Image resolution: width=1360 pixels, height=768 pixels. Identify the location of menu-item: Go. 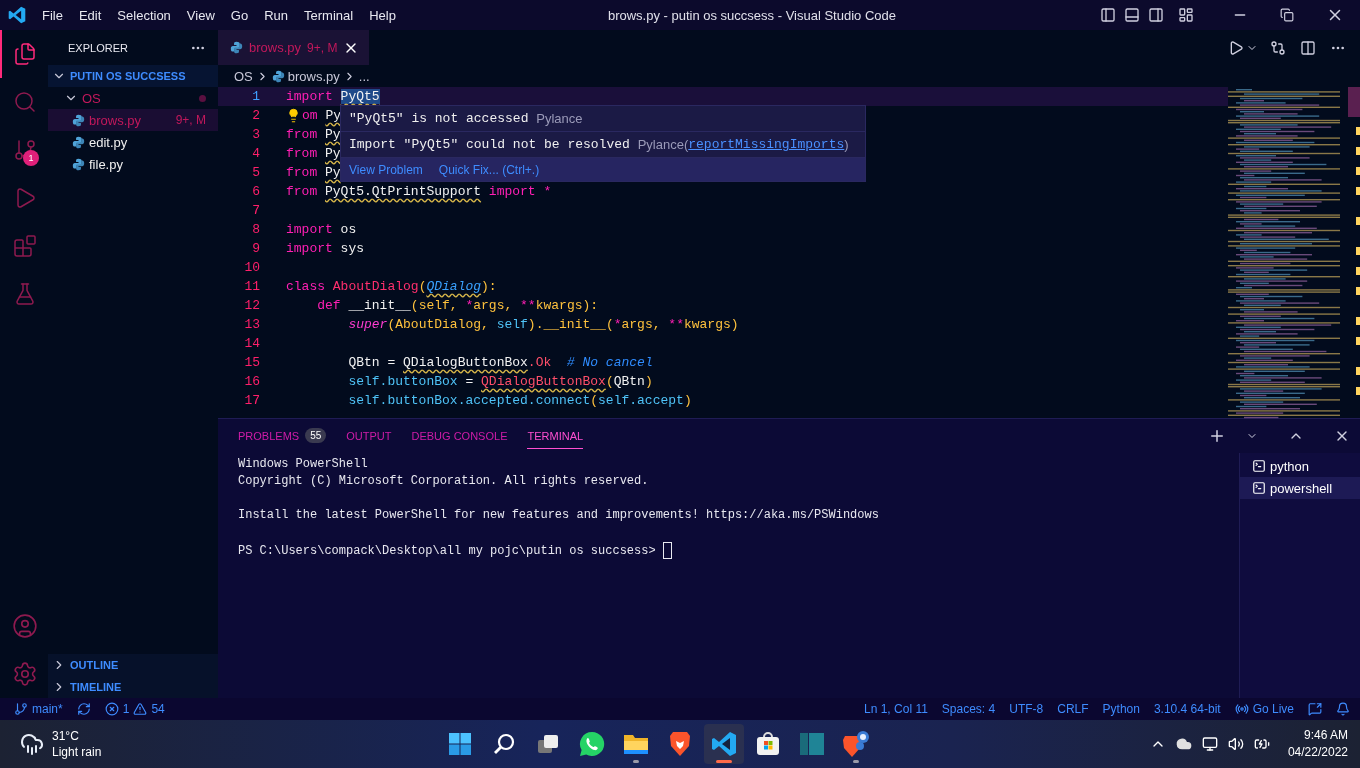
(239, 15).